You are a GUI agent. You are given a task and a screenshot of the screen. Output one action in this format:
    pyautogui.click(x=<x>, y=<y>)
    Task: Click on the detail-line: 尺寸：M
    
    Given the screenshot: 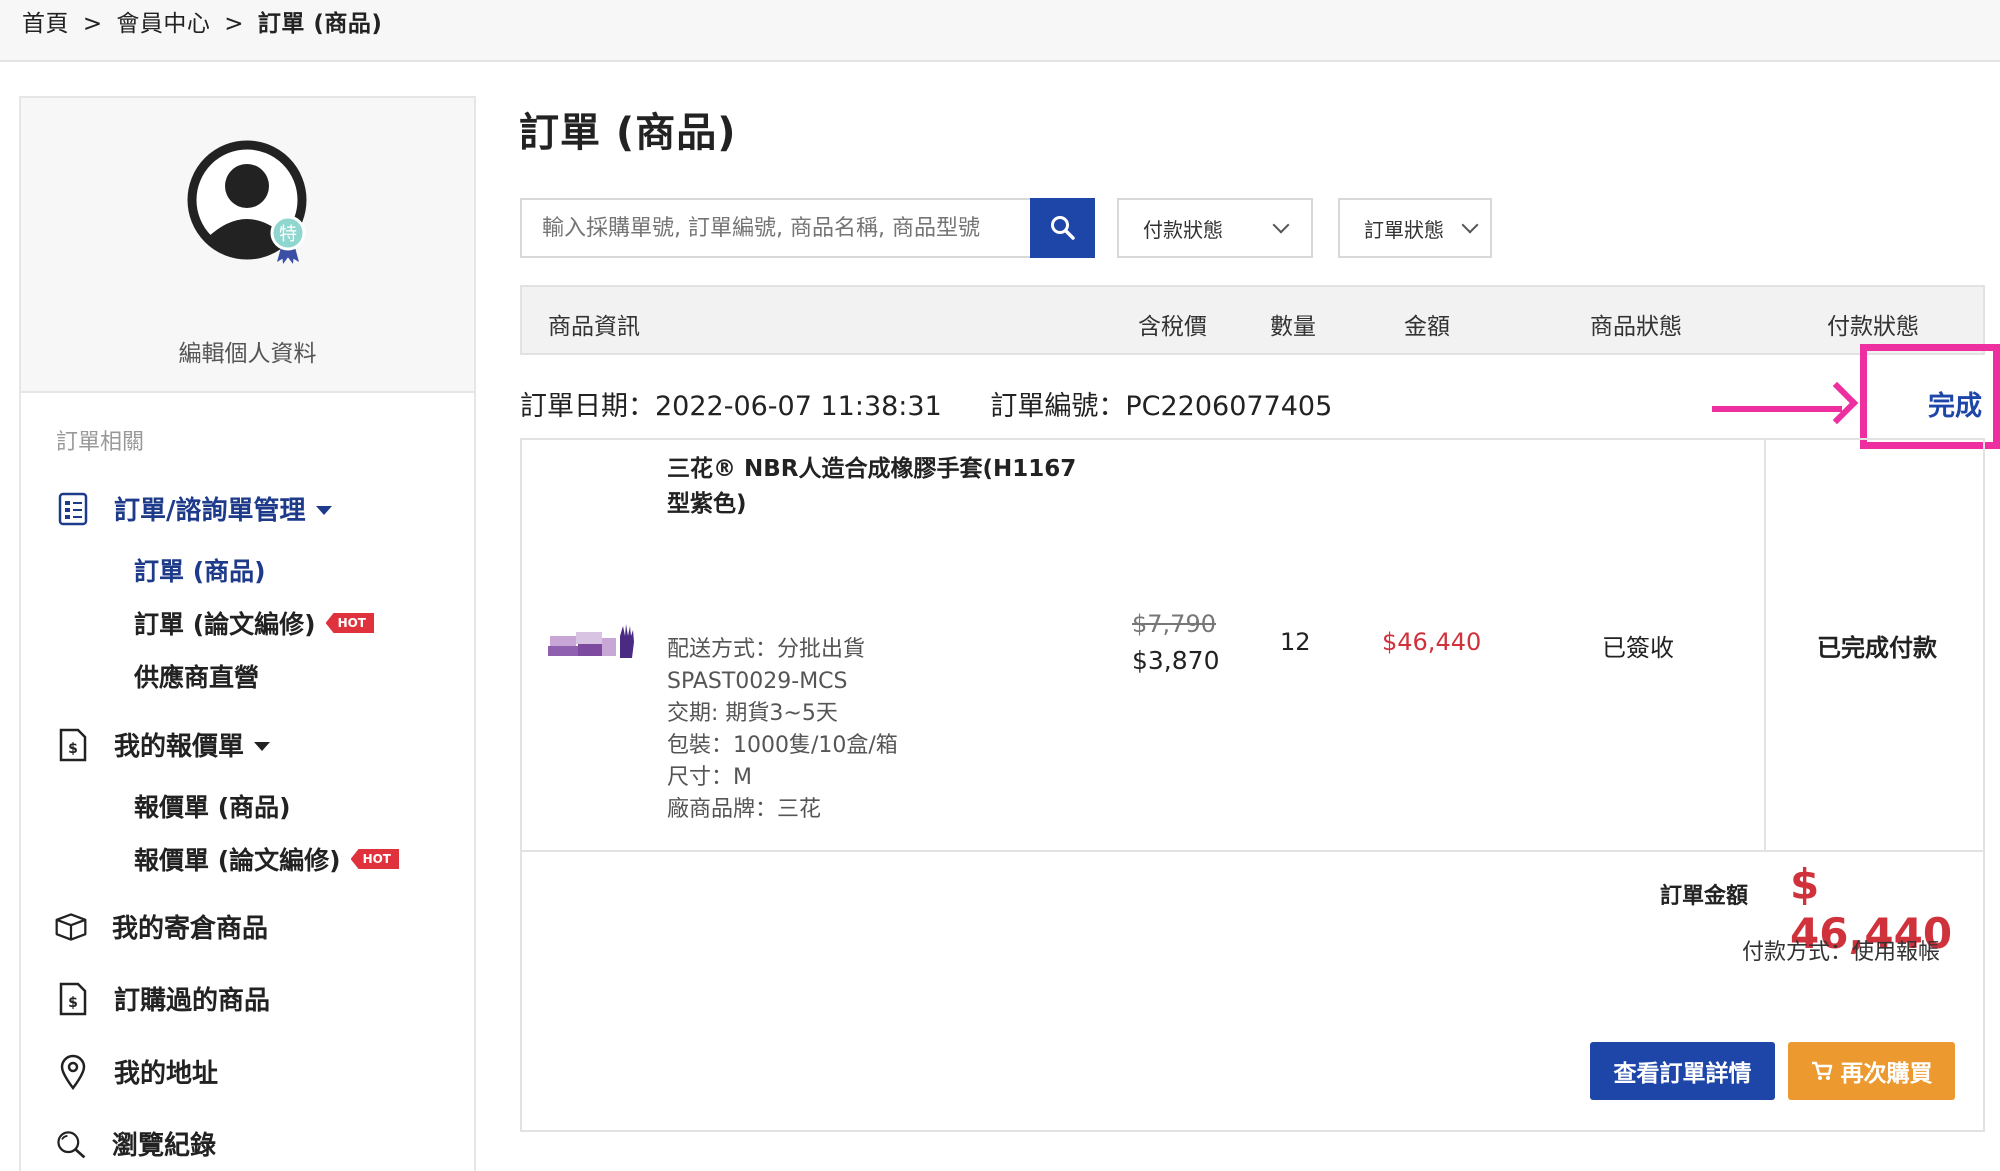 What is the action you would take?
    pyautogui.click(x=709, y=777)
    